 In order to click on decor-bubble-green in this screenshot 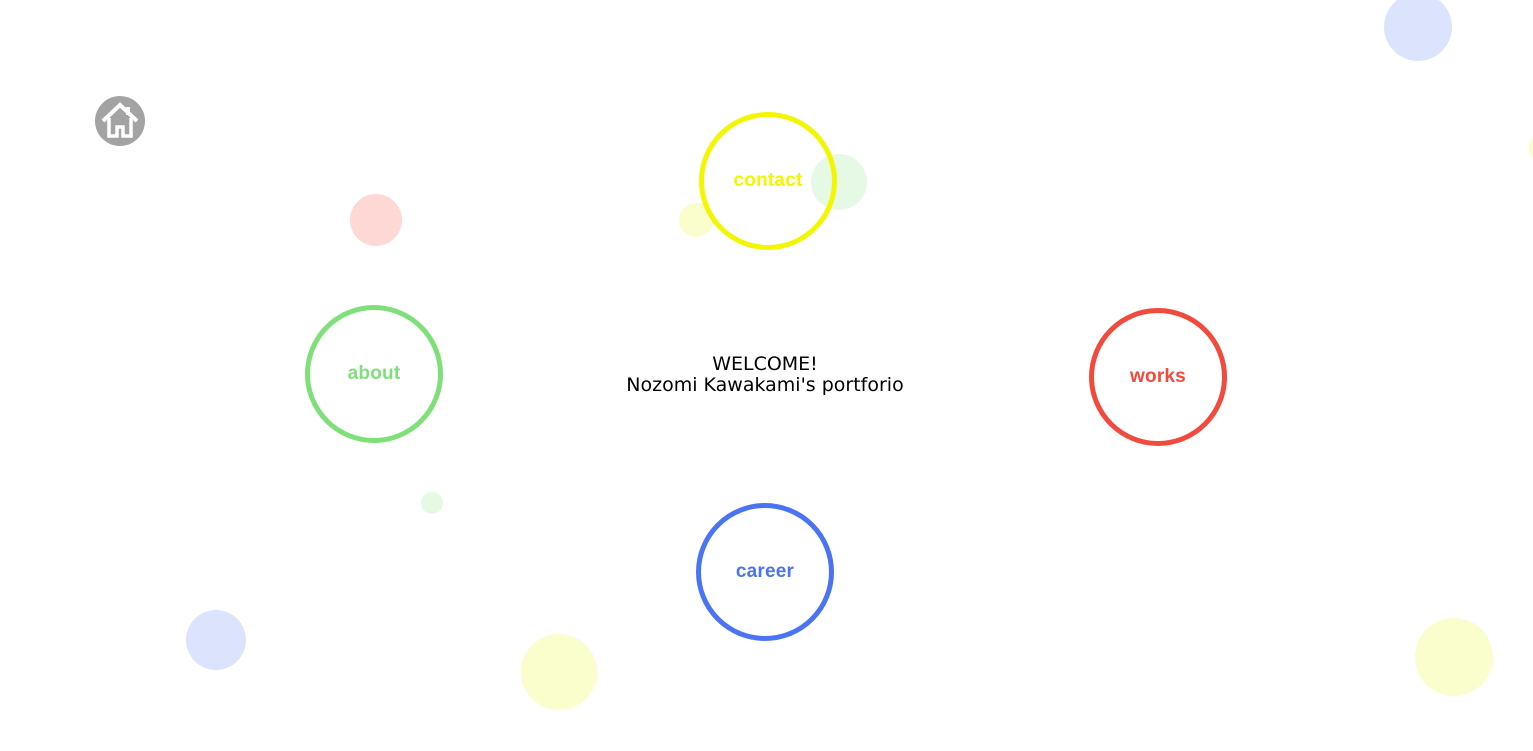, I will do `click(432, 503)`.